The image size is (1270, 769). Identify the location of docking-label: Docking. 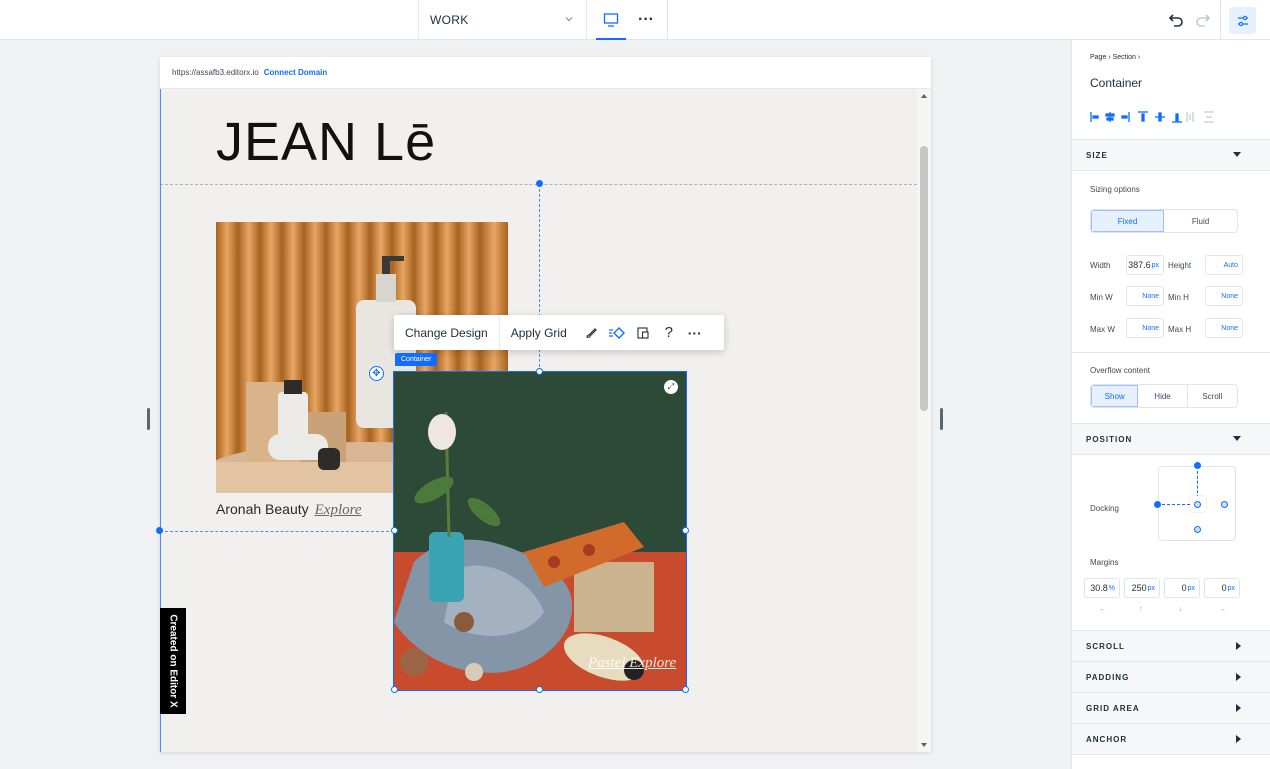
(1104, 508).